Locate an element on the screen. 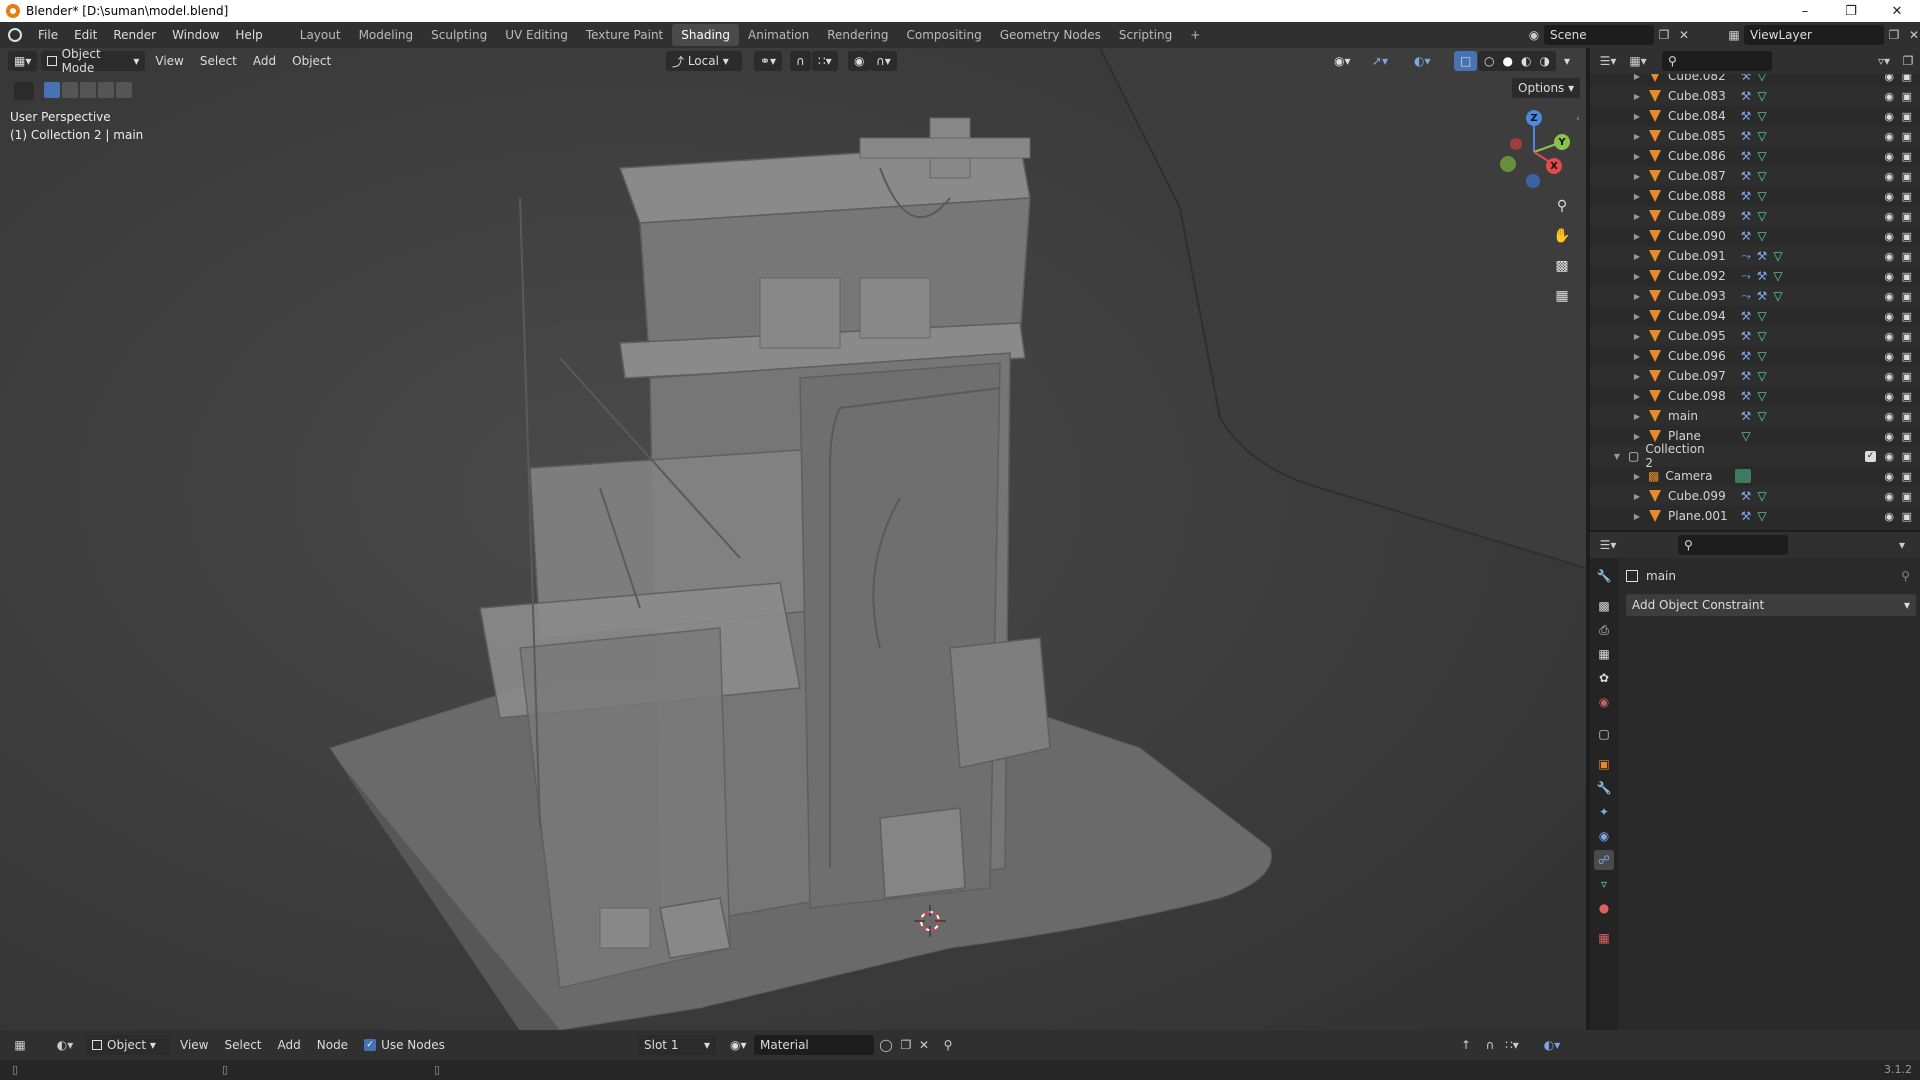 The image size is (1920, 1080). collection-tab-icon: ▢ is located at coordinates (1604, 734).